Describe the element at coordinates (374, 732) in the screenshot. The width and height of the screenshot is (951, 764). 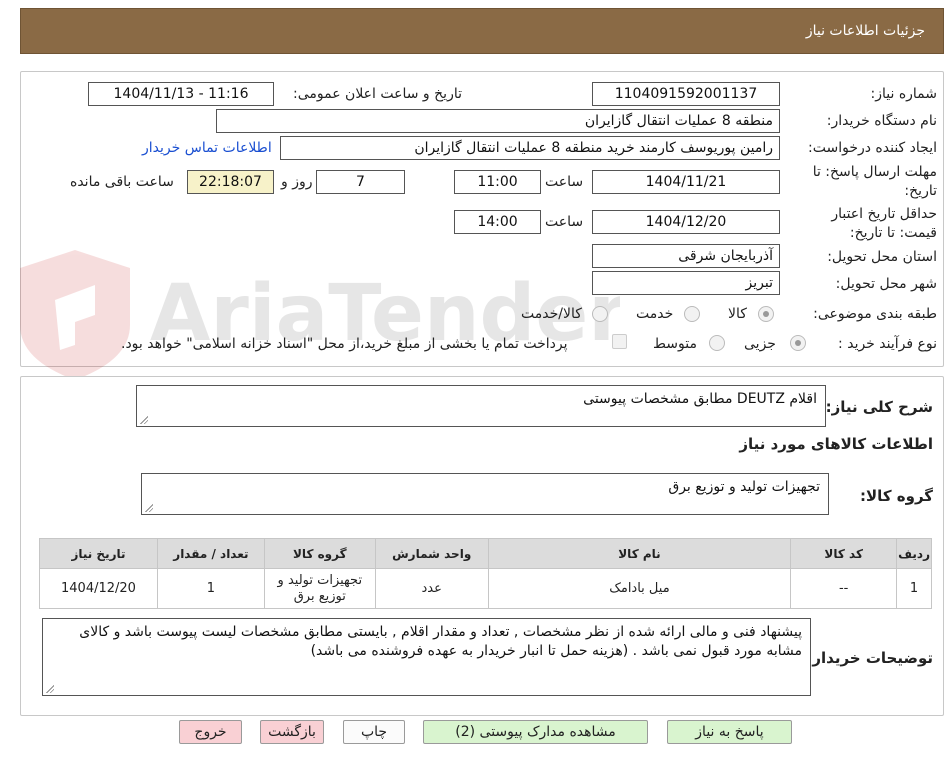
I see `print-button: چاپ` at that location.